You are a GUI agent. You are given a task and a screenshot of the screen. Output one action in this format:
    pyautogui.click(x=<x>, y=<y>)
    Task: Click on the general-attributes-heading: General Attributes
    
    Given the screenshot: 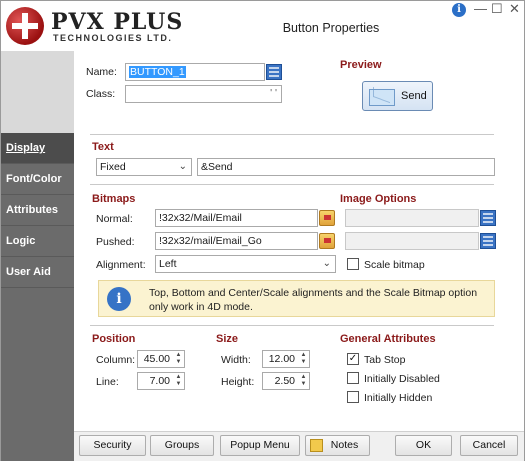 What is the action you would take?
    pyautogui.click(x=388, y=339)
    